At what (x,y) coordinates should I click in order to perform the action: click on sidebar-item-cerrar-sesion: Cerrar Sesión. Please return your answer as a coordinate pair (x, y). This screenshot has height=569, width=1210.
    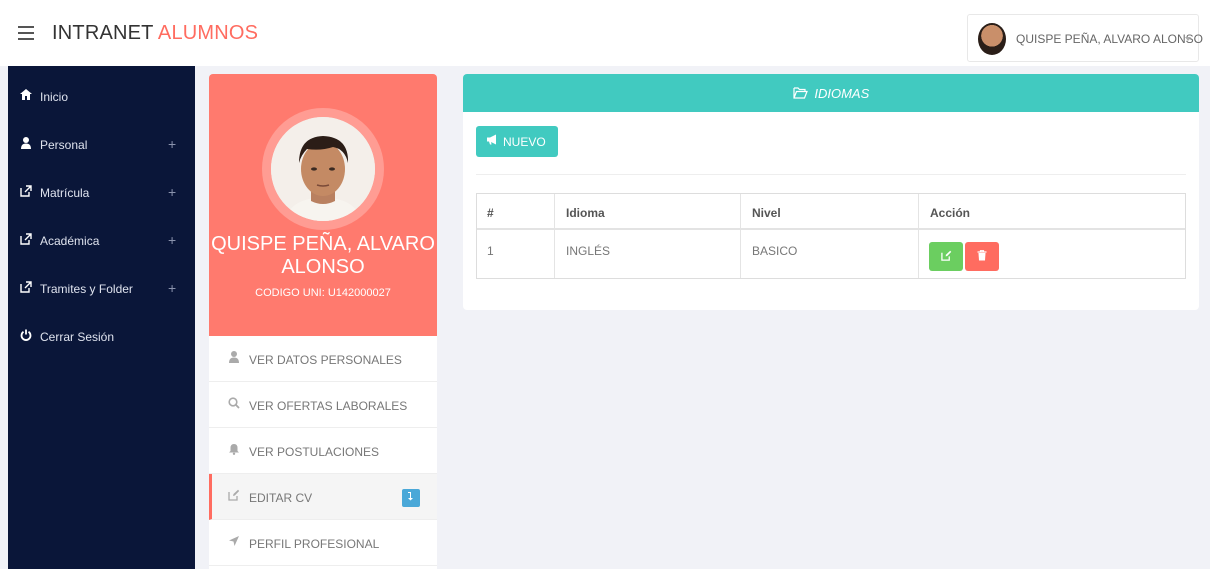
    Looking at the image, I should click on (101, 337).